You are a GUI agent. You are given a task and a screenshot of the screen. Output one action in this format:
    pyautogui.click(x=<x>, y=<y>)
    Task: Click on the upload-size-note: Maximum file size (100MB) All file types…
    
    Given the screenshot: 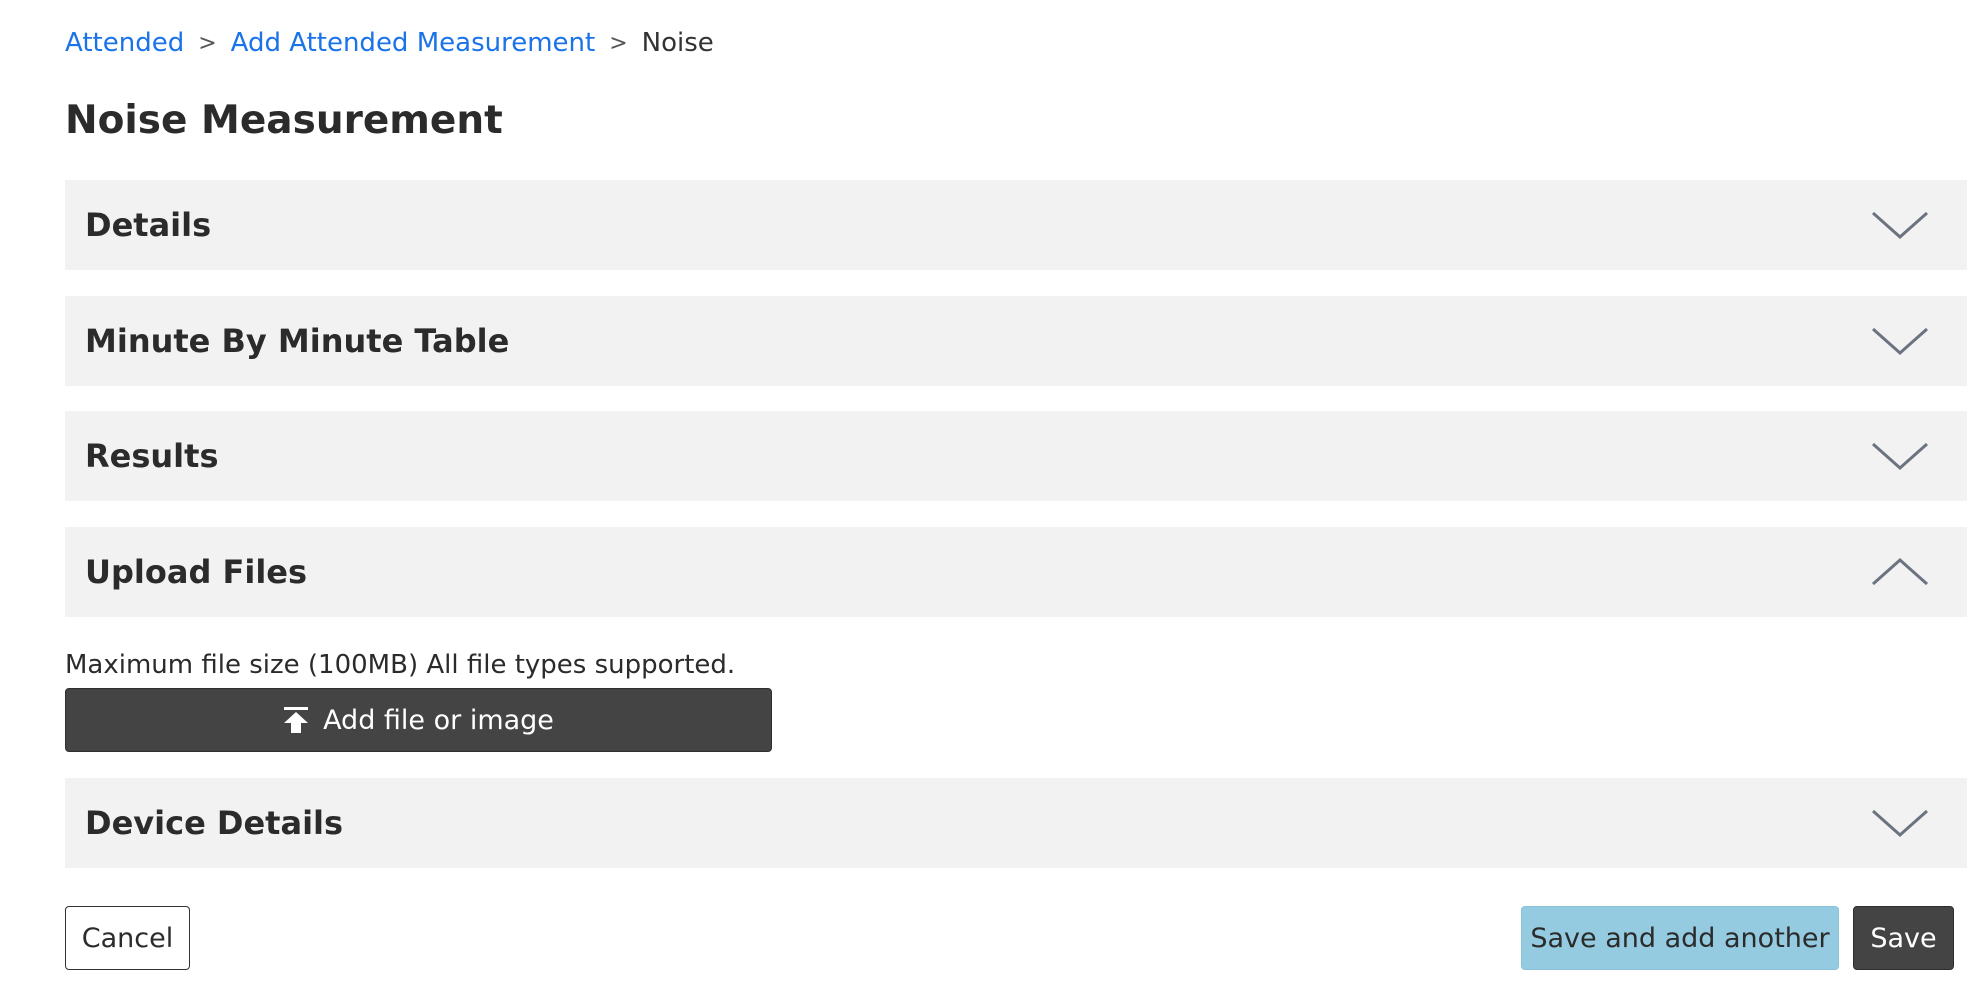 What is the action you would take?
    pyautogui.click(x=400, y=665)
    